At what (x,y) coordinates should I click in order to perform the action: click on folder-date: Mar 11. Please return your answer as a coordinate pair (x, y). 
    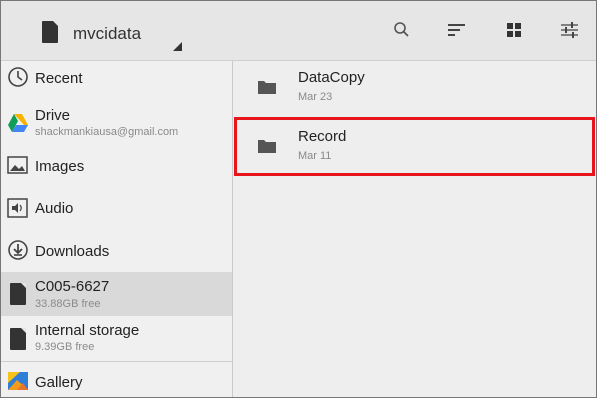
    Looking at the image, I should click on (315, 156).